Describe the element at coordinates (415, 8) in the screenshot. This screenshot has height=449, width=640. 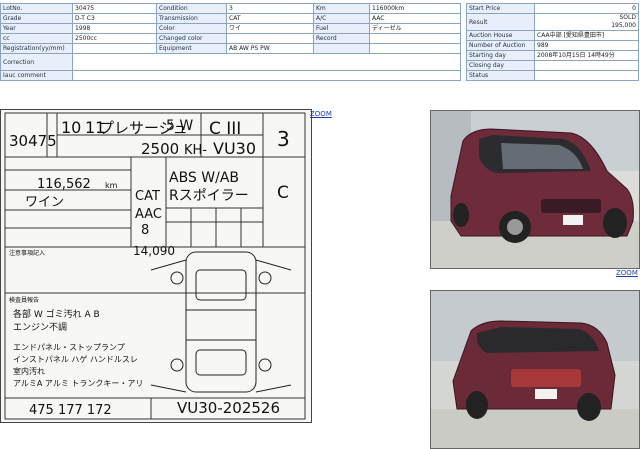
I see `field-value: 116000km` at that location.